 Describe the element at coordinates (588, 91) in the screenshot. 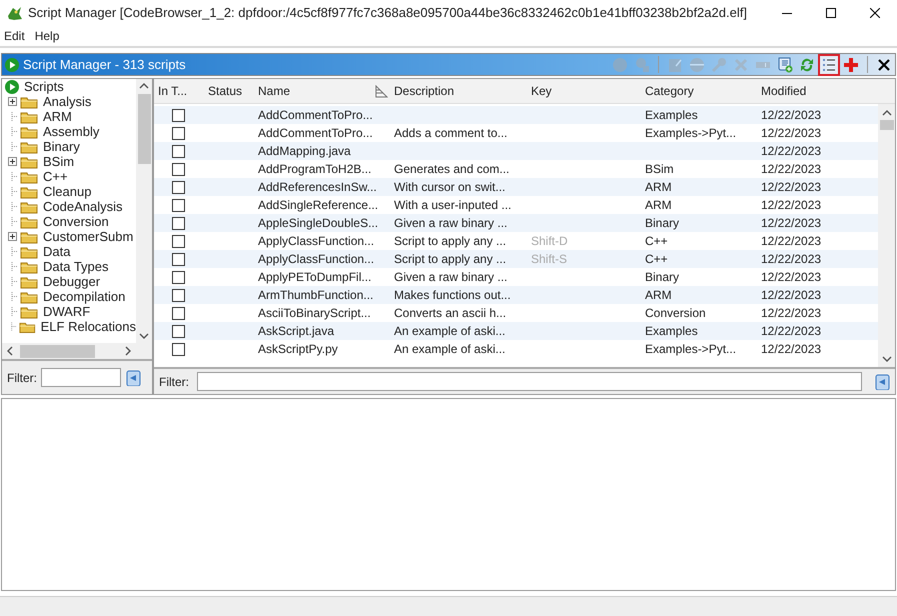

I see `column-header: Key` at that location.